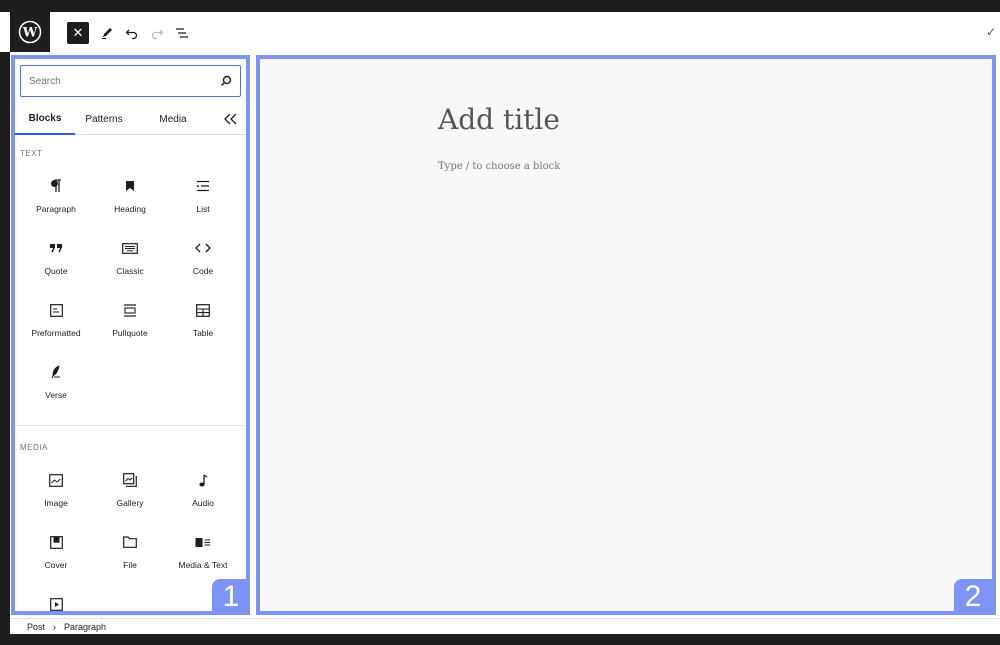 This screenshot has height=645, width=1000. What do you see at coordinates (124, 81) in the screenshot?
I see `search-input` at bounding box center [124, 81].